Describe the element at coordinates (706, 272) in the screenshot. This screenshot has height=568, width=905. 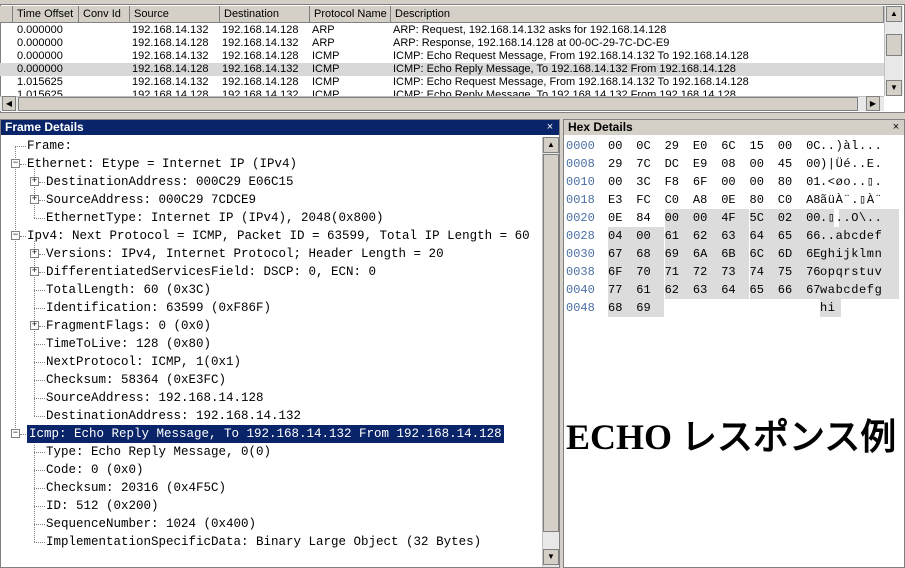
I see `hex-byte: 72` at that location.